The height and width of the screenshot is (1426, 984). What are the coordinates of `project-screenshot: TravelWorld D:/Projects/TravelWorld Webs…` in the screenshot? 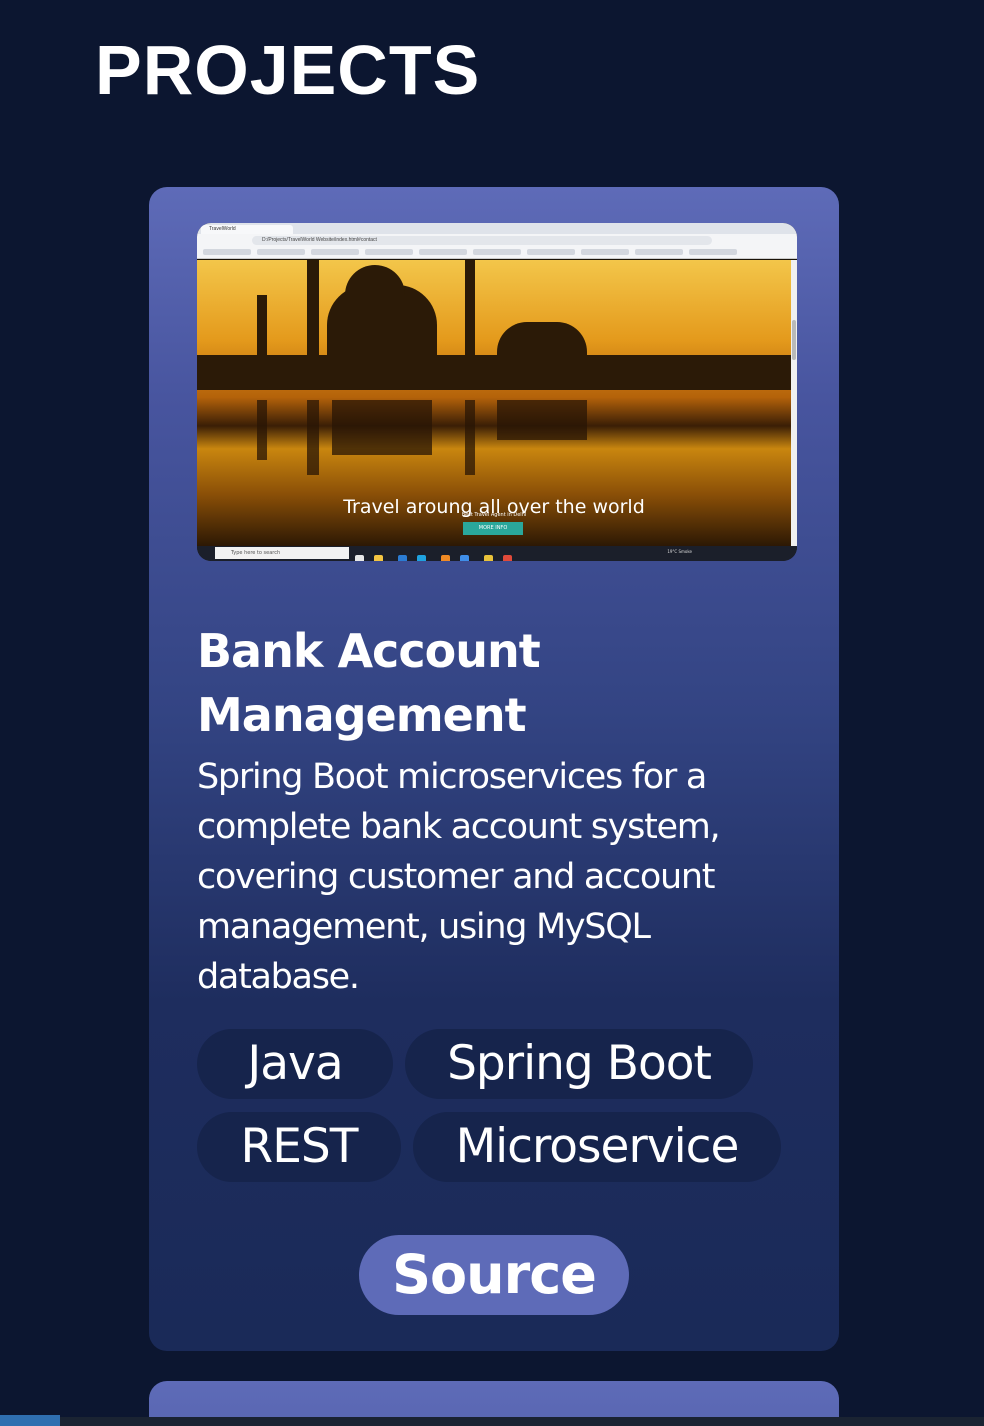 It's located at (497, 392).